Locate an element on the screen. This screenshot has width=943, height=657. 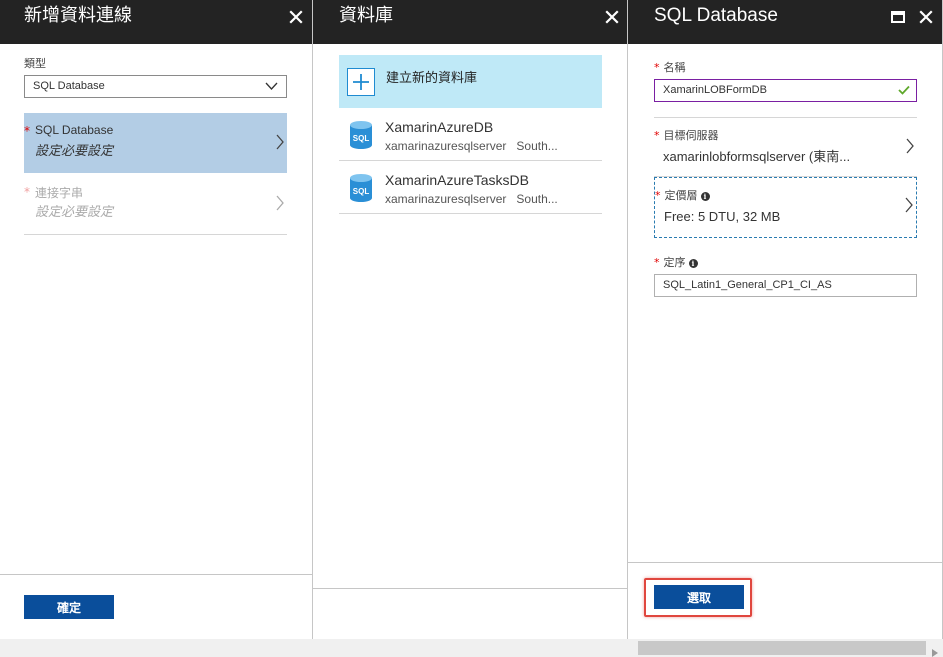
nav-item-label: SQL Database is located at coordinates (74, 130).